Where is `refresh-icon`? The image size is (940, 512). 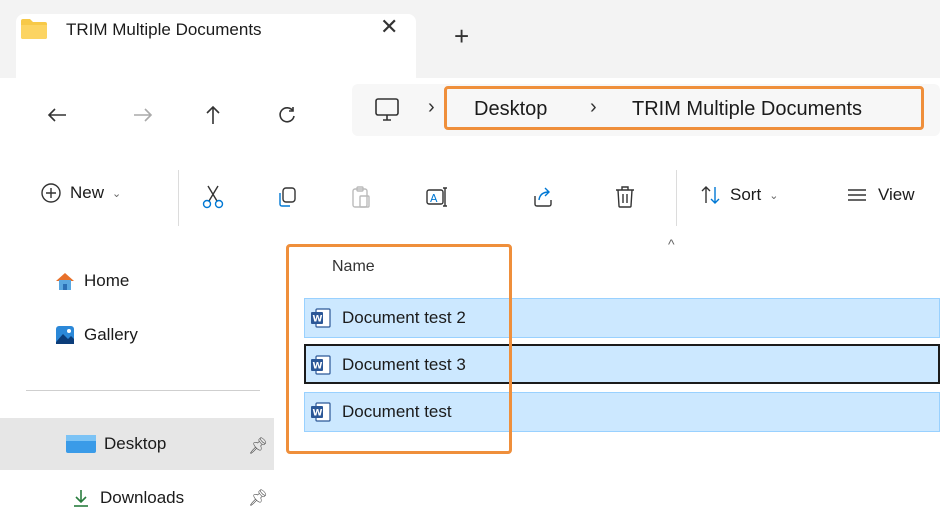 refresh-icon is located at coordinates (287, 115).